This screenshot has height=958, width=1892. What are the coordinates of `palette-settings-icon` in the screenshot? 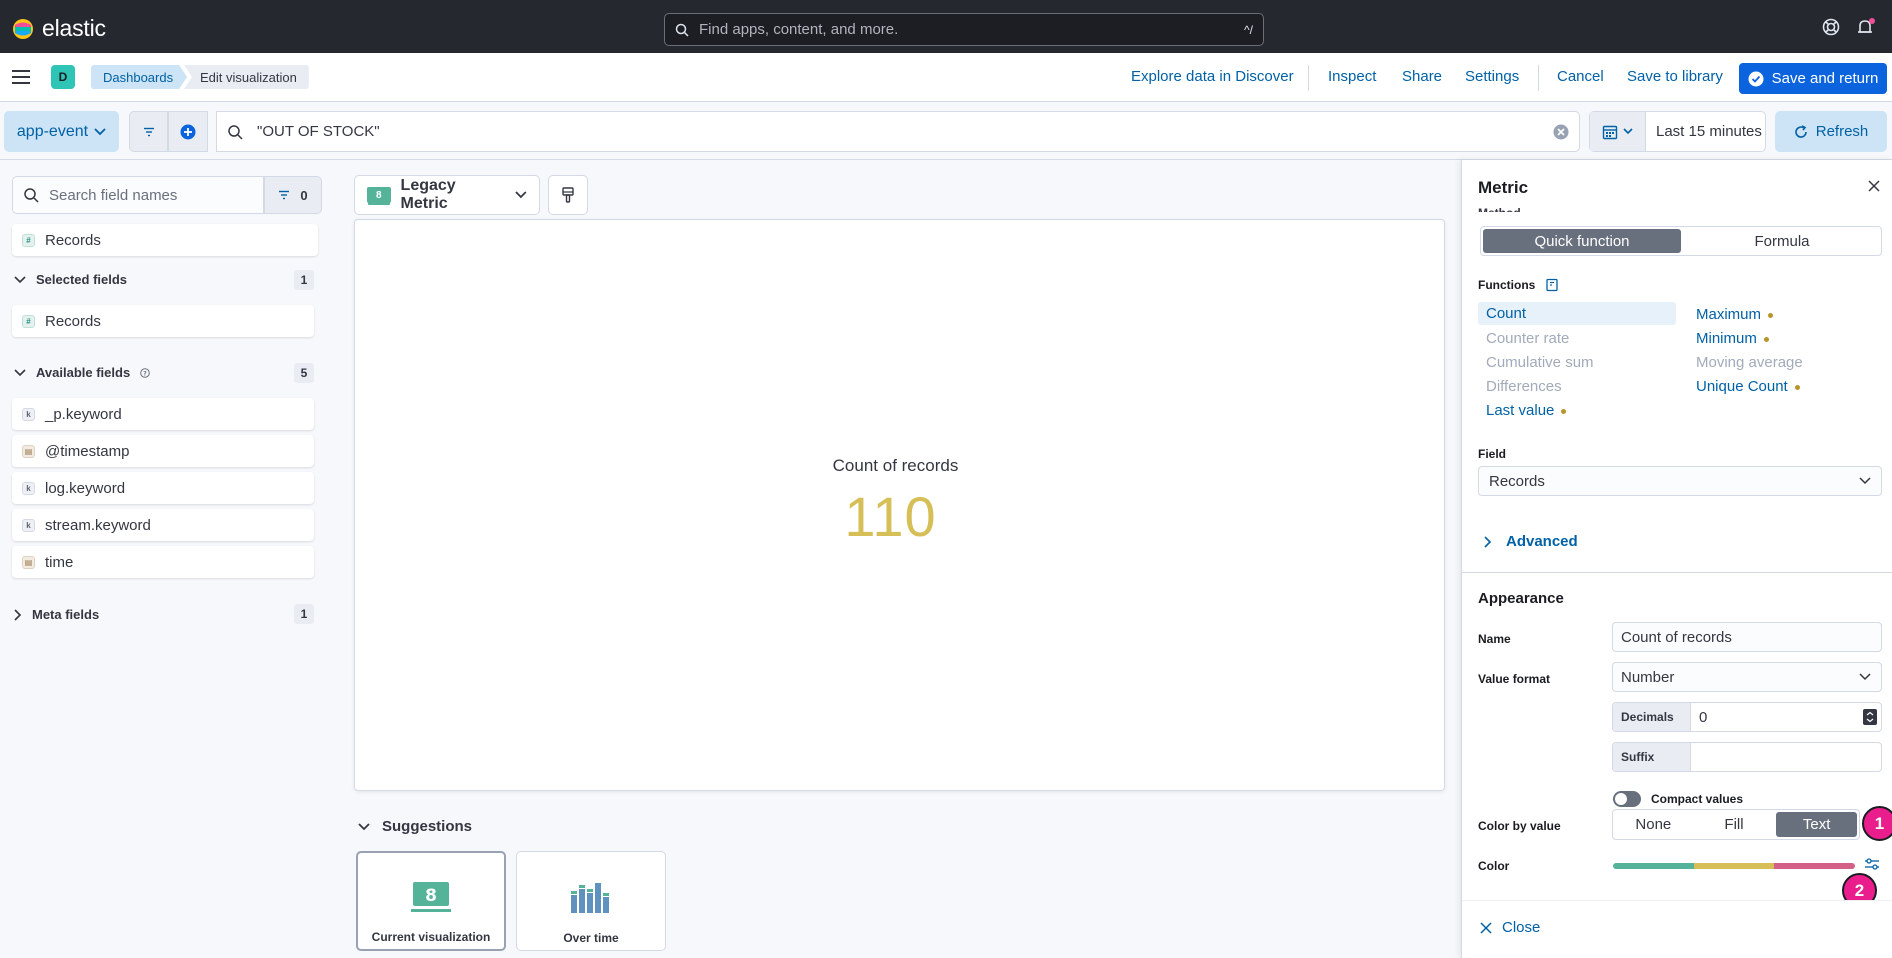 It's located at (1872, 864).